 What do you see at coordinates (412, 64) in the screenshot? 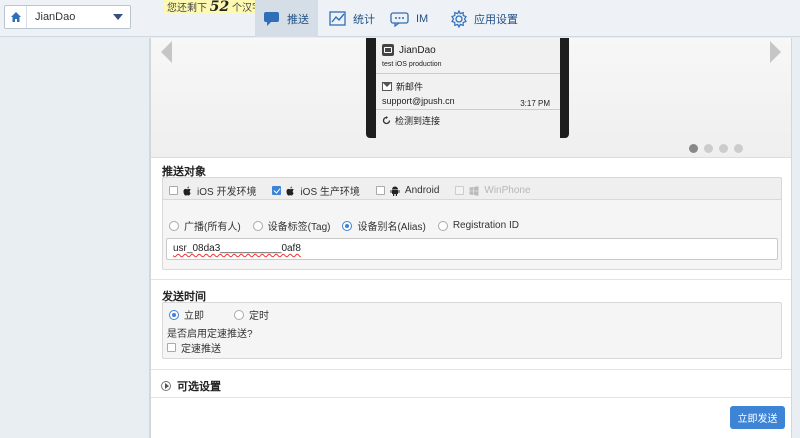
I see `notification-text: test iOS production` at bounding box center [412, 64].